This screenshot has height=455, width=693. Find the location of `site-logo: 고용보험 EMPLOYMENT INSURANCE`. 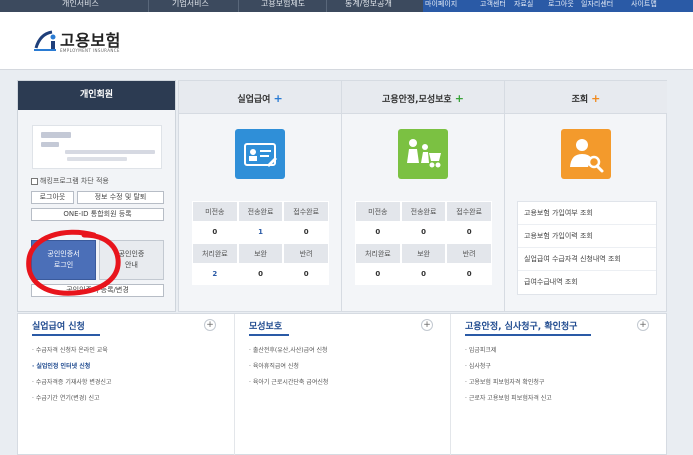

site-logo: 고용보험 EMPLOYMENT INSURANCE is located at coordinates (87, 43).